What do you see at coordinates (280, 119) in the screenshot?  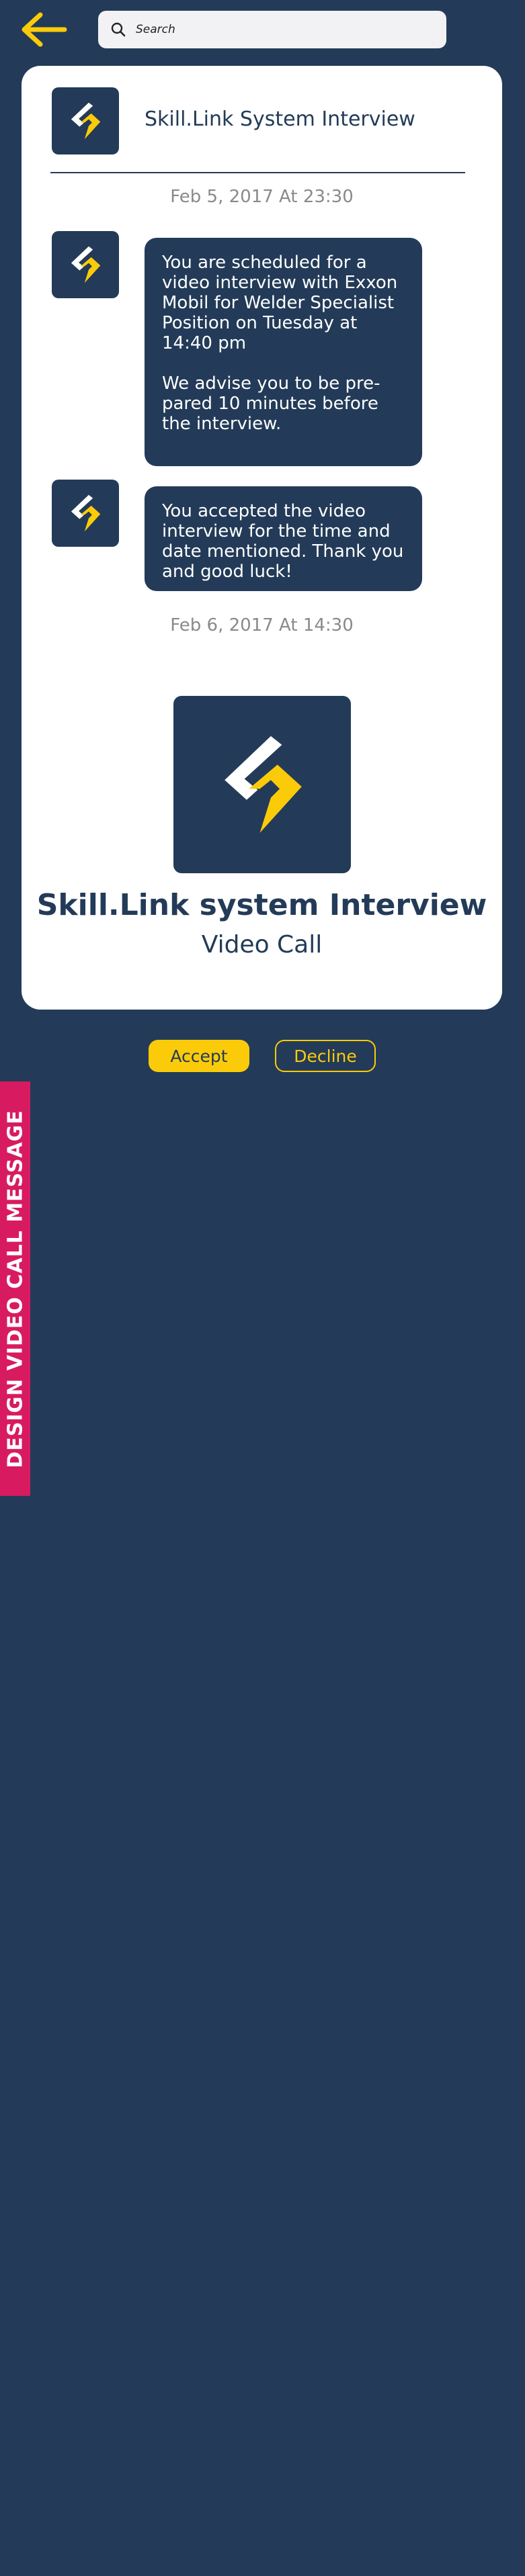 I see `conversation-title: Skill.Link System Interview` at bounding box center [280, 119].